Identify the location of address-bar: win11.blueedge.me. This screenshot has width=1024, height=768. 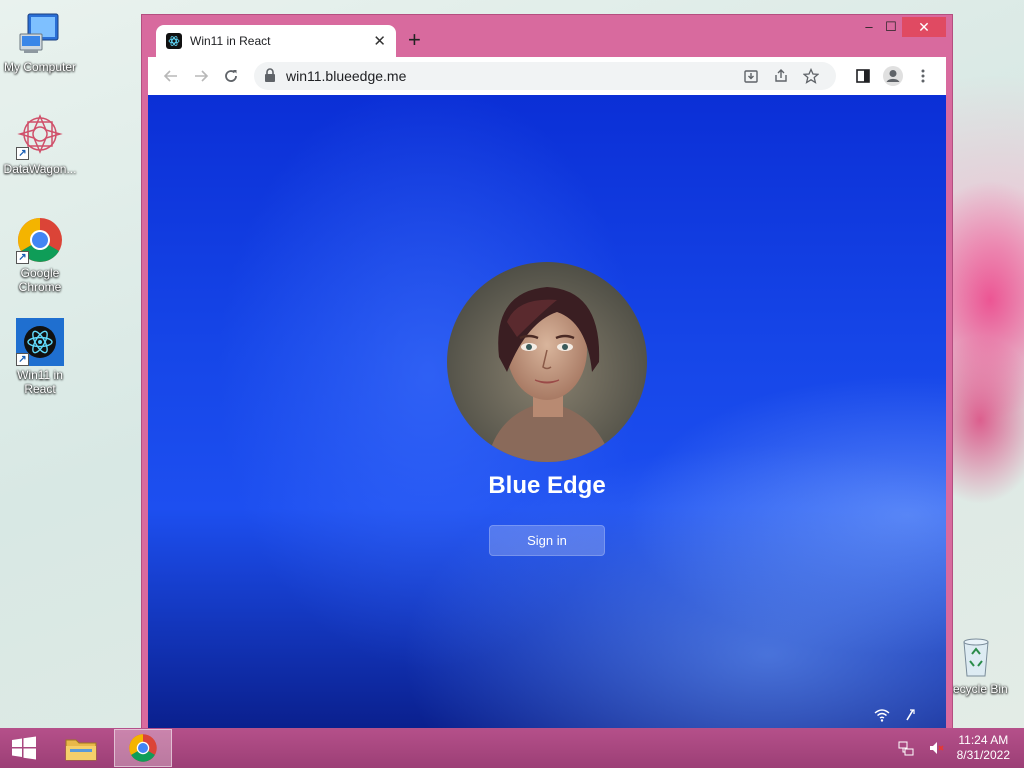
(545, 76).